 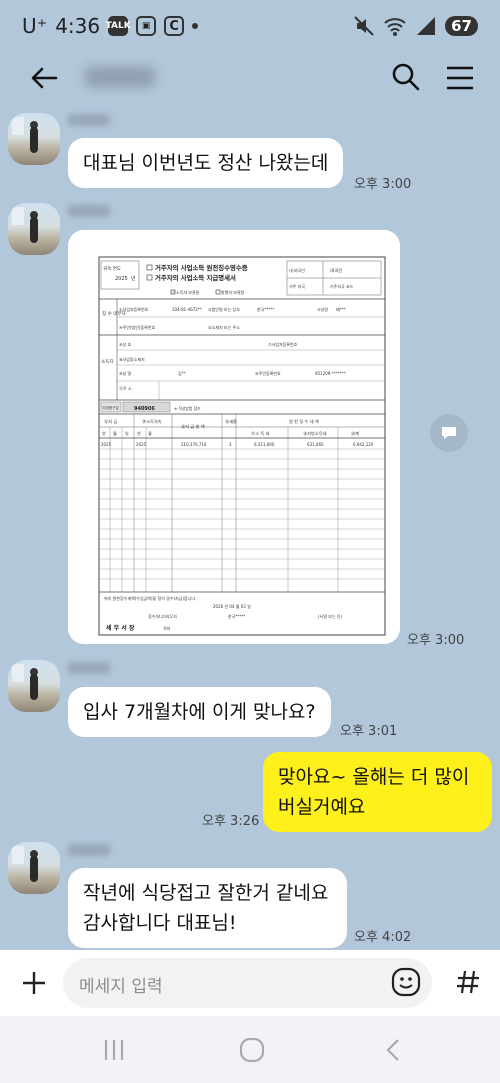 I want to click on doc-footer-text: 위의 원천징수세액(수입금액)을 정히 영수(지급)합니다., so click(x=150, y=598).